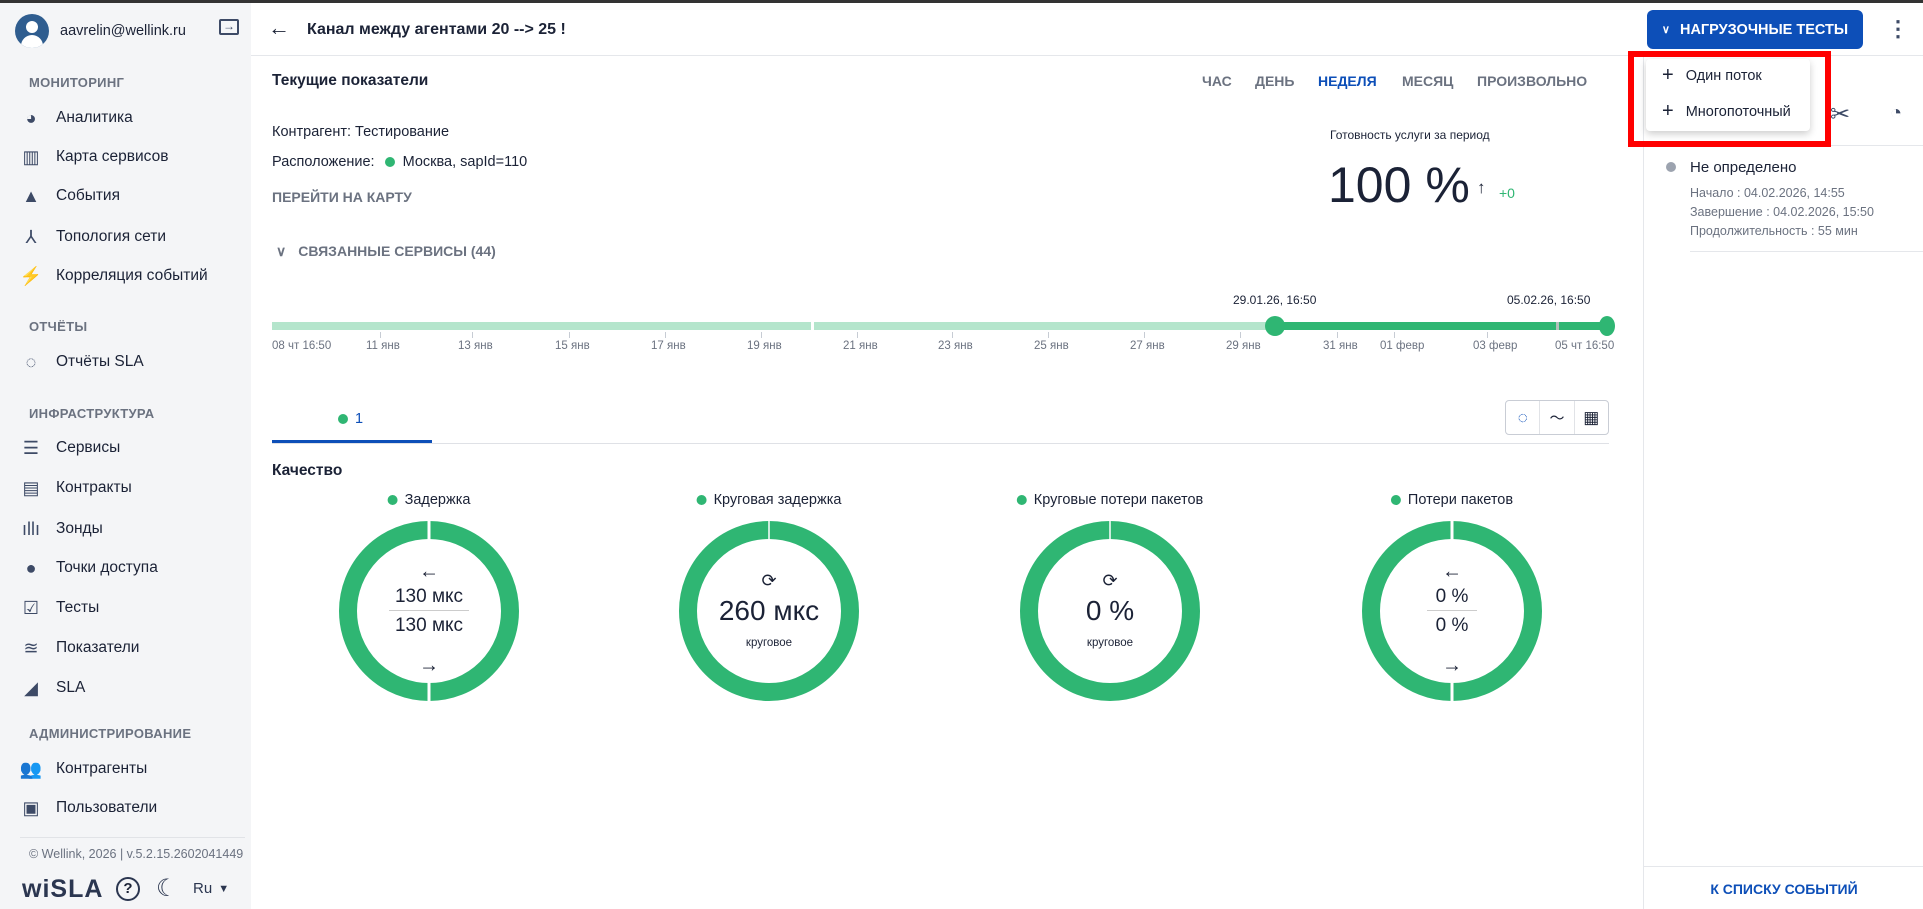  Describe the element at coordinates (1783, 889) in the screenshot. I see `events-list-link: К СПИСКУ СОБЫТИЙ` at that location.